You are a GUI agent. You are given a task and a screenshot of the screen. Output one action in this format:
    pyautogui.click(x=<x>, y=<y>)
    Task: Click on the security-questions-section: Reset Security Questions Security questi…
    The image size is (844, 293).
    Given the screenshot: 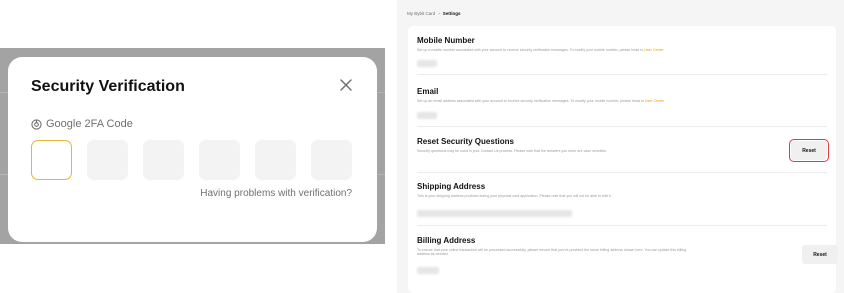 What is the action you would take?
    pyautogui.click(x=622, y=154)
    